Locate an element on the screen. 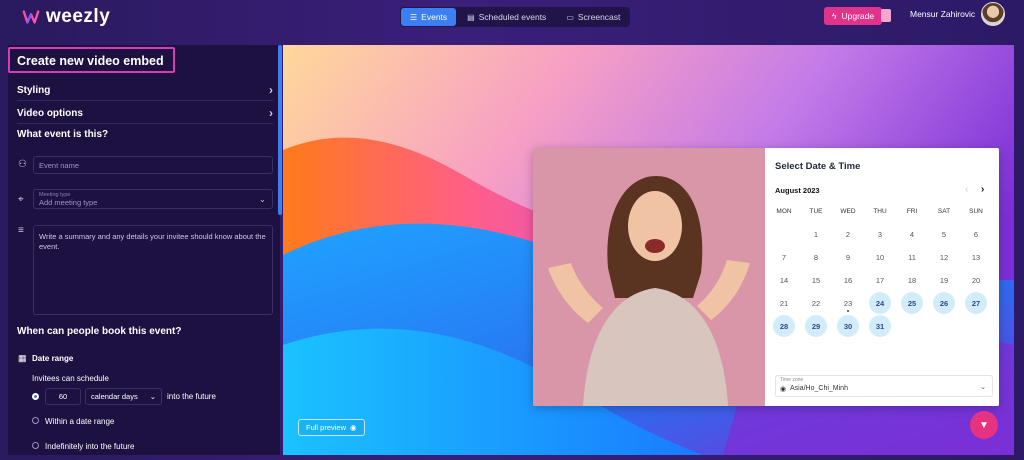 This screenshot has height=460, width=1024. days-input: 60 is located at coordinates (63, 396).